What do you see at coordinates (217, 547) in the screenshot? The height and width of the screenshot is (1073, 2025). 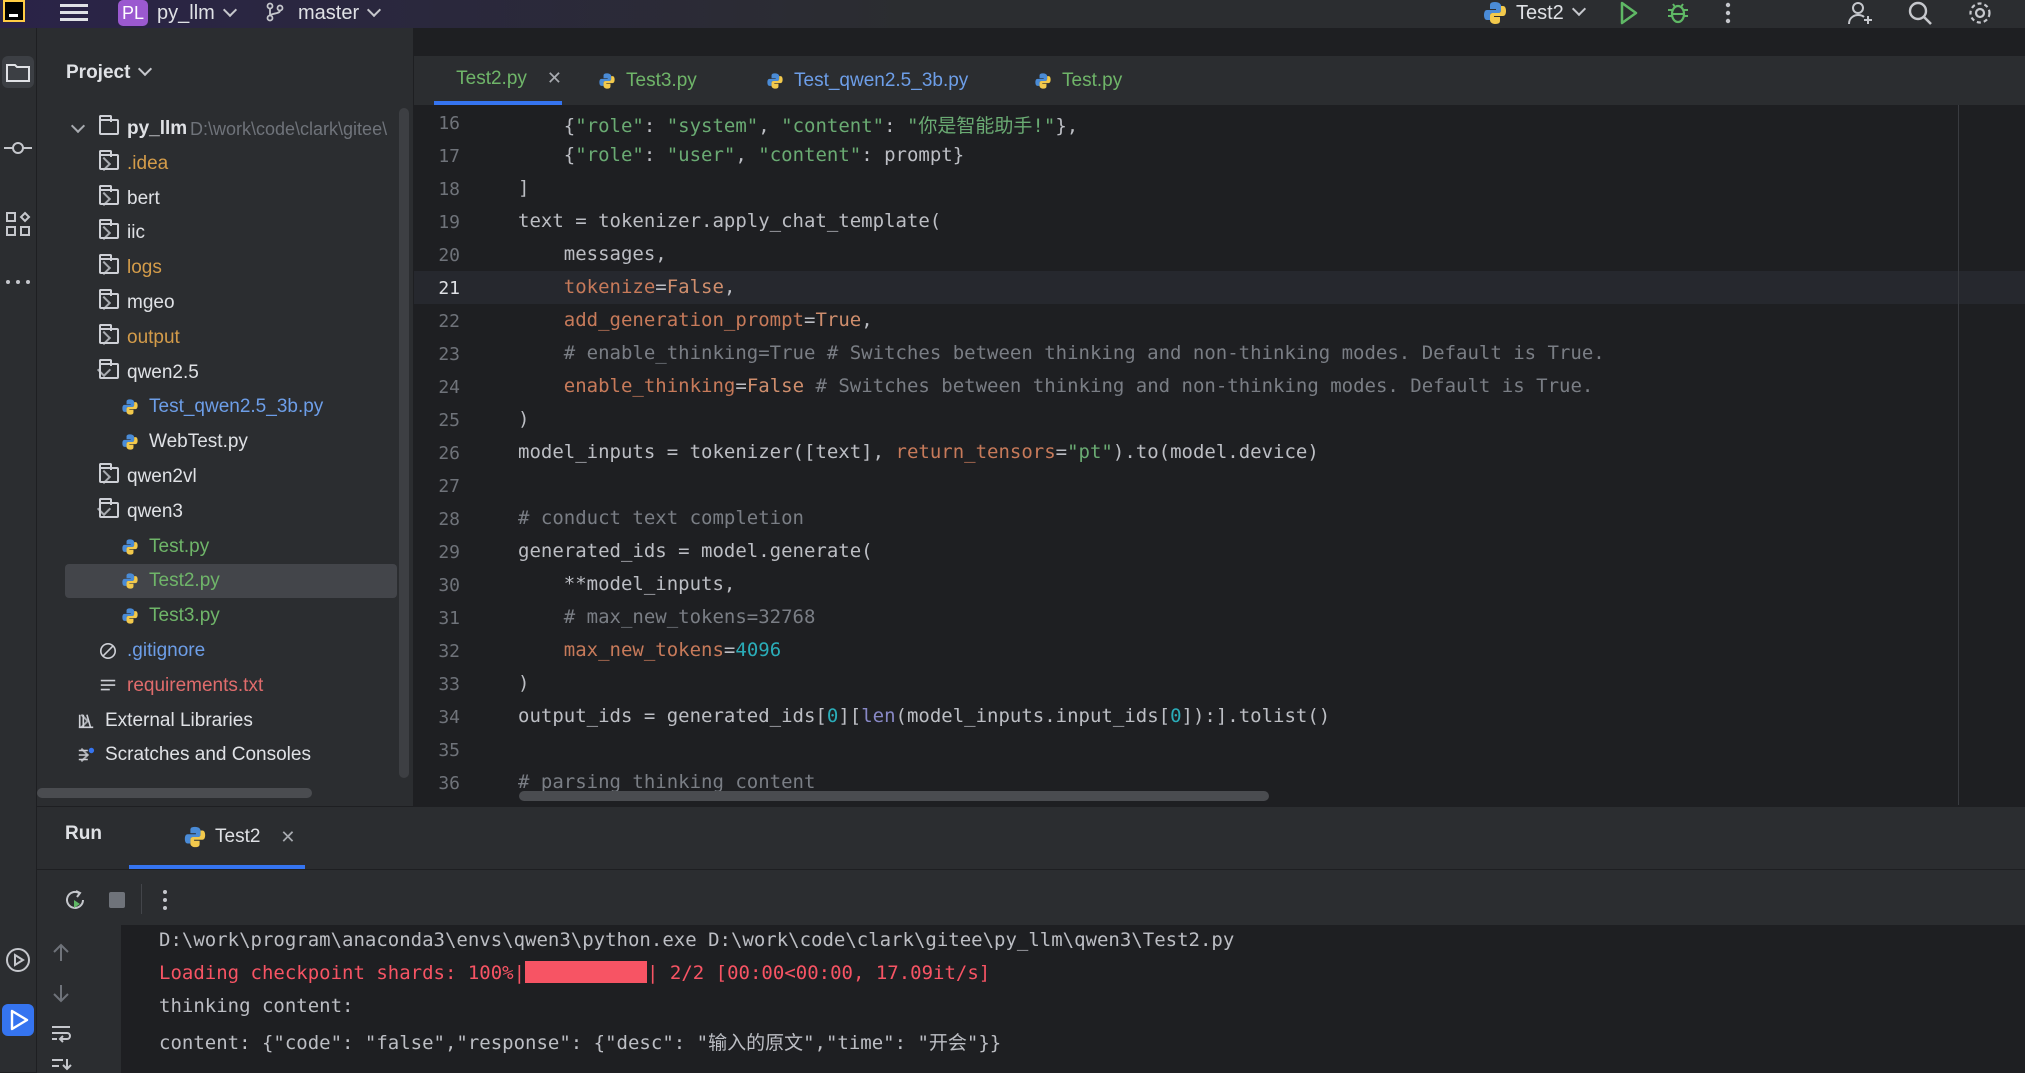 I see `tree-item-test-py: Test.py` at bounding box center [217, 547].